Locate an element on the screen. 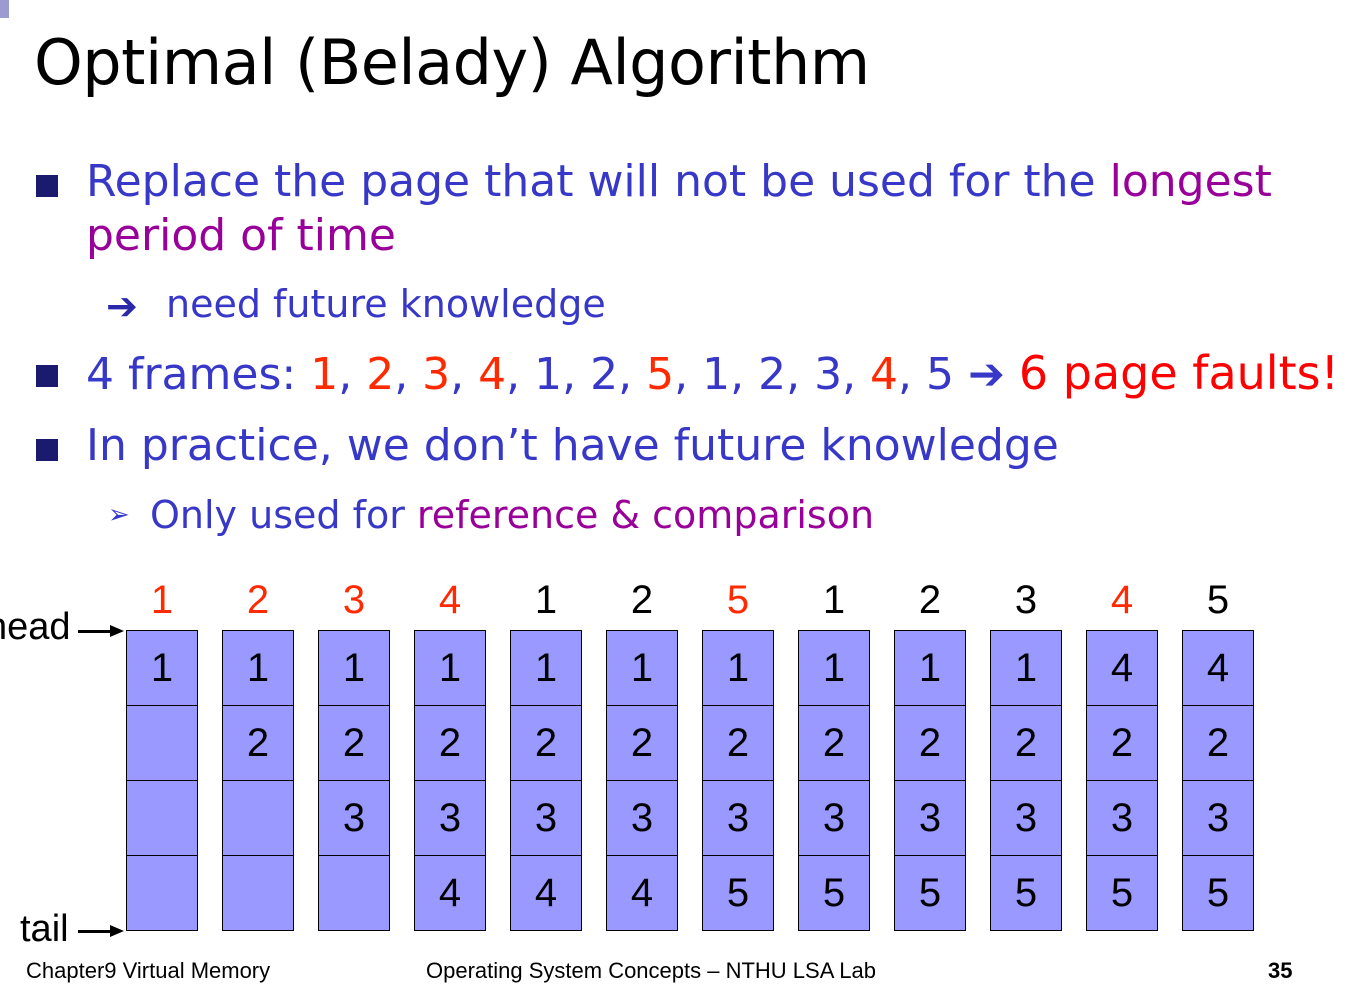 This screenshot has height=989, width=1355. page-number: 35 is located at coordinates (1280, 970).